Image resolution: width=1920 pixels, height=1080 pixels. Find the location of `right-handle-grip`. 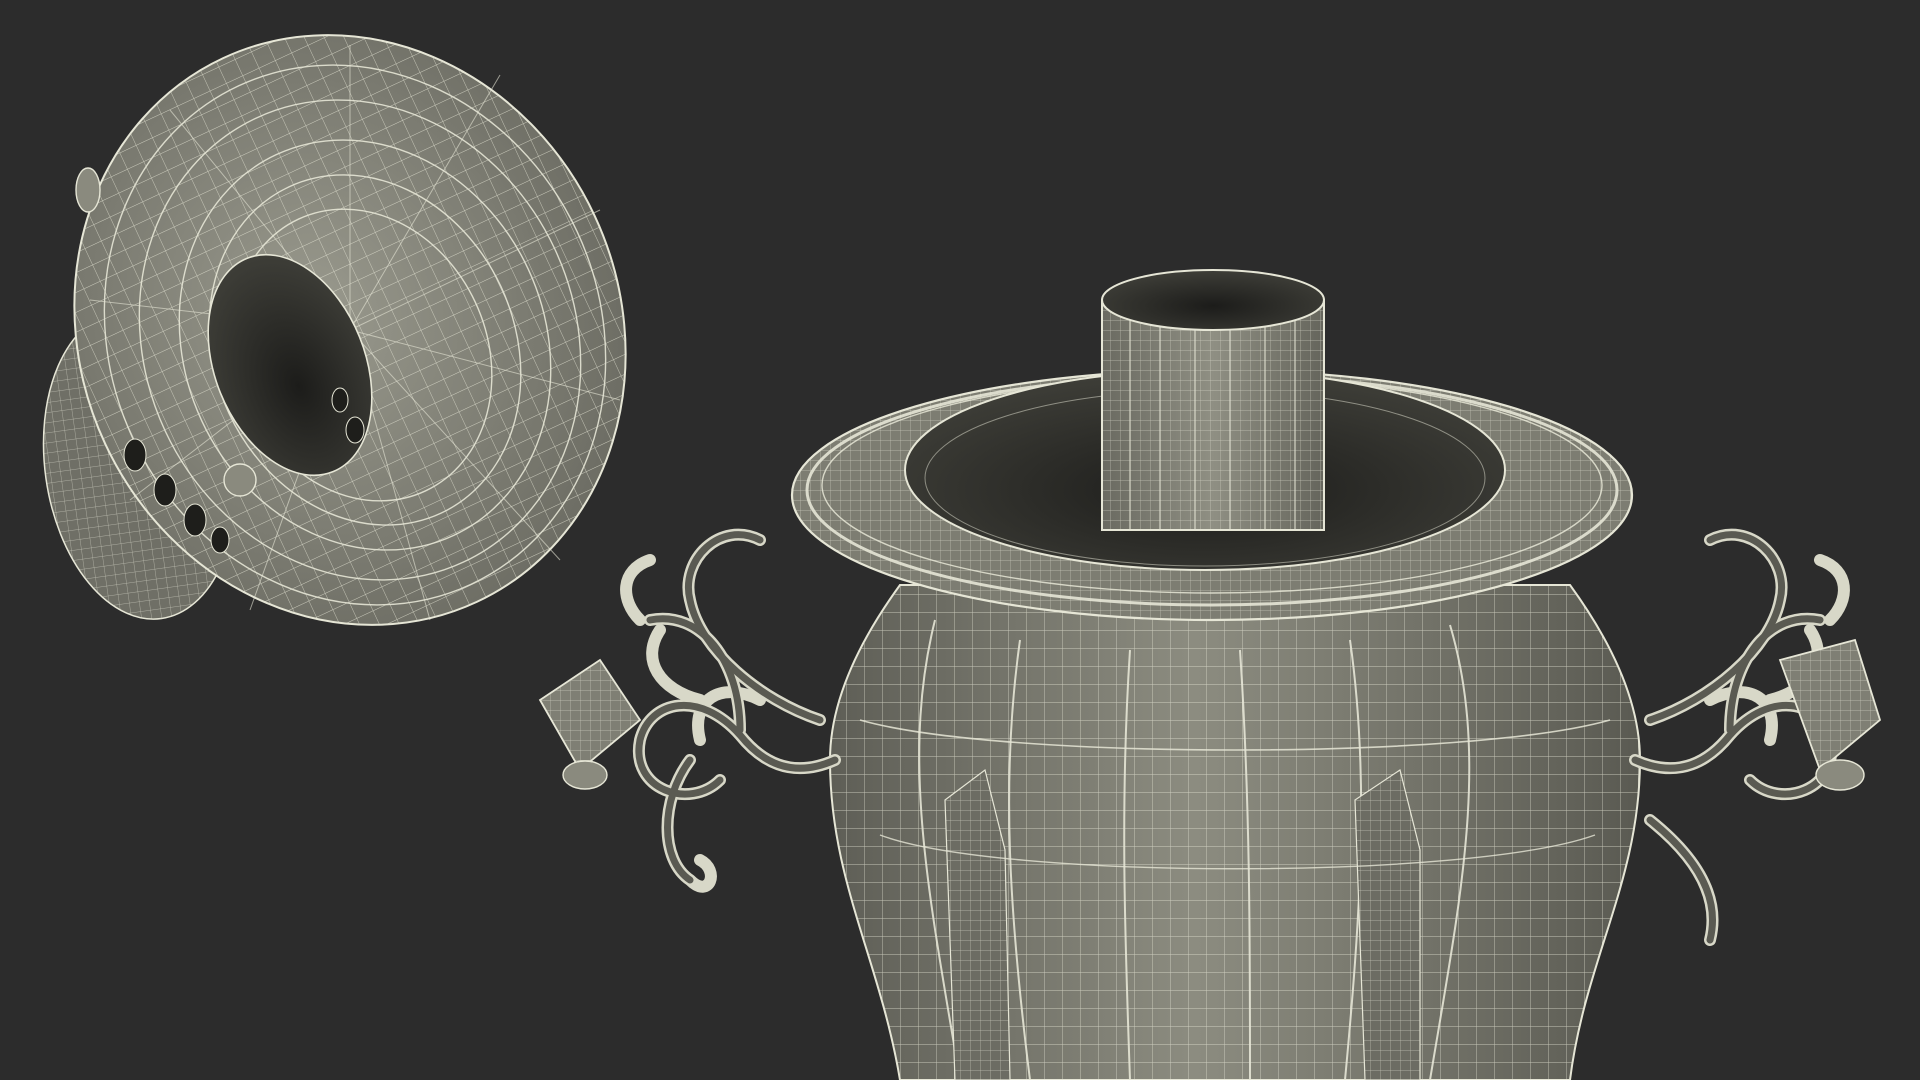

right-handle-grip is located at coordinates (1830, 714).